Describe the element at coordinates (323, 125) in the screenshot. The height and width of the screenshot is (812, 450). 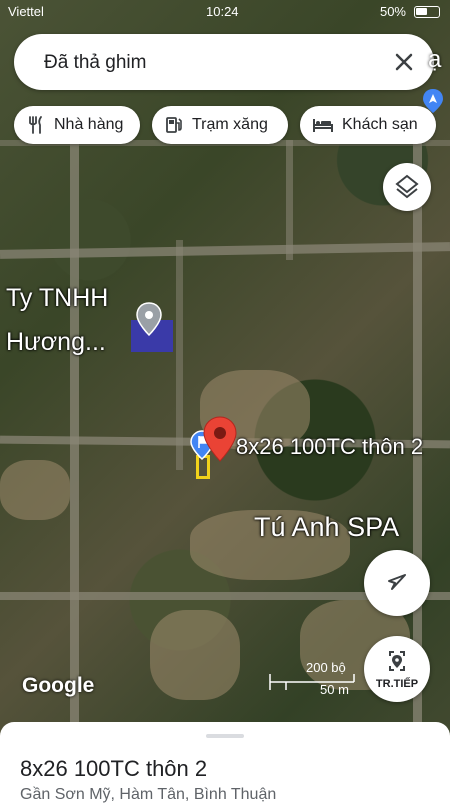
I see `bed-icon` at that location.